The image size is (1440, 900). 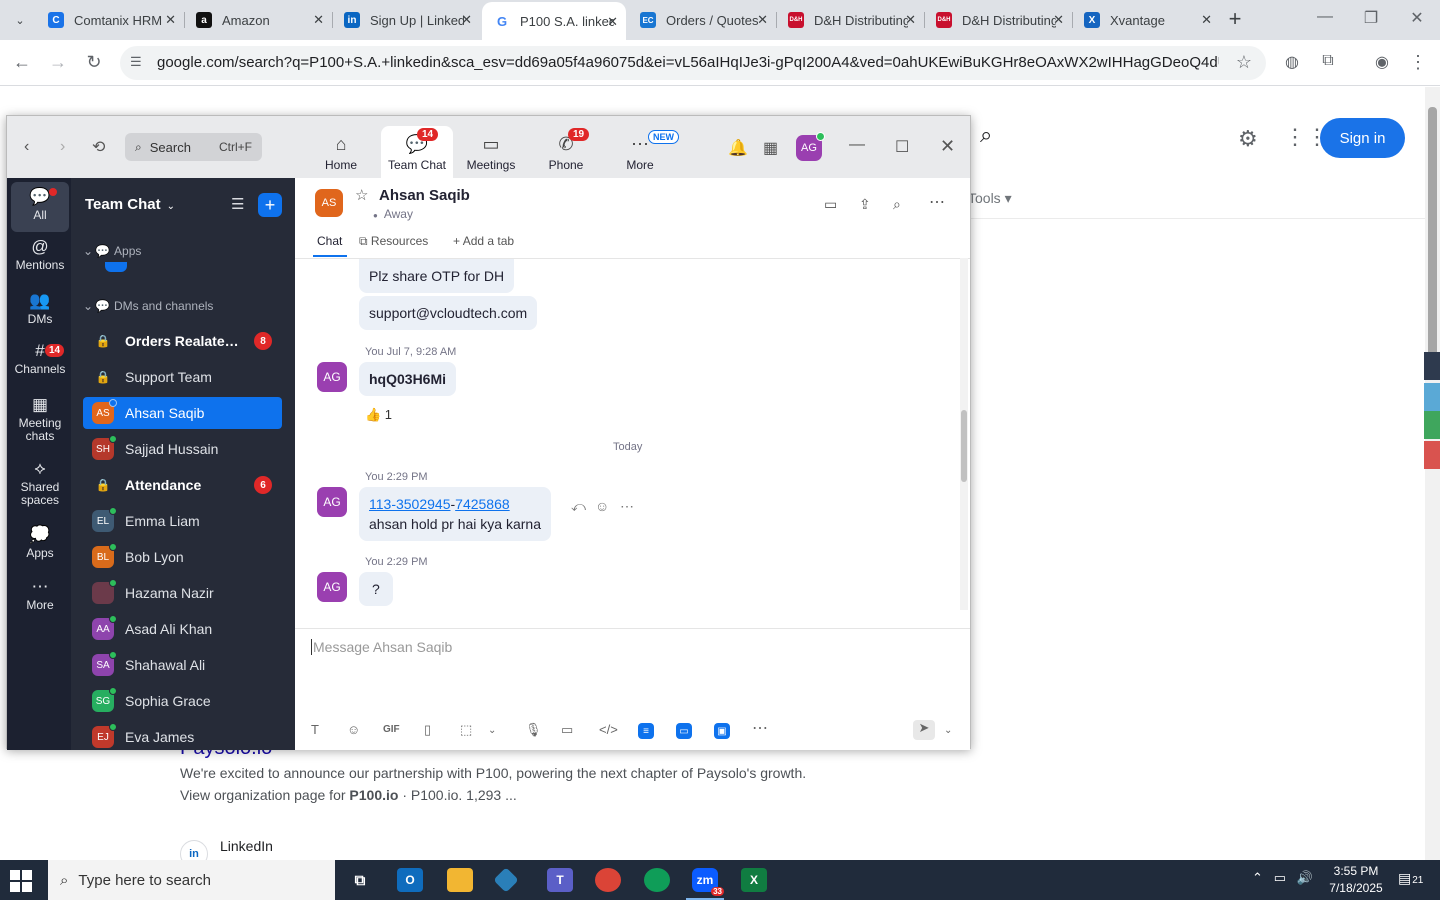 I want to click on avatar: AS, so click(x=329, y=203).